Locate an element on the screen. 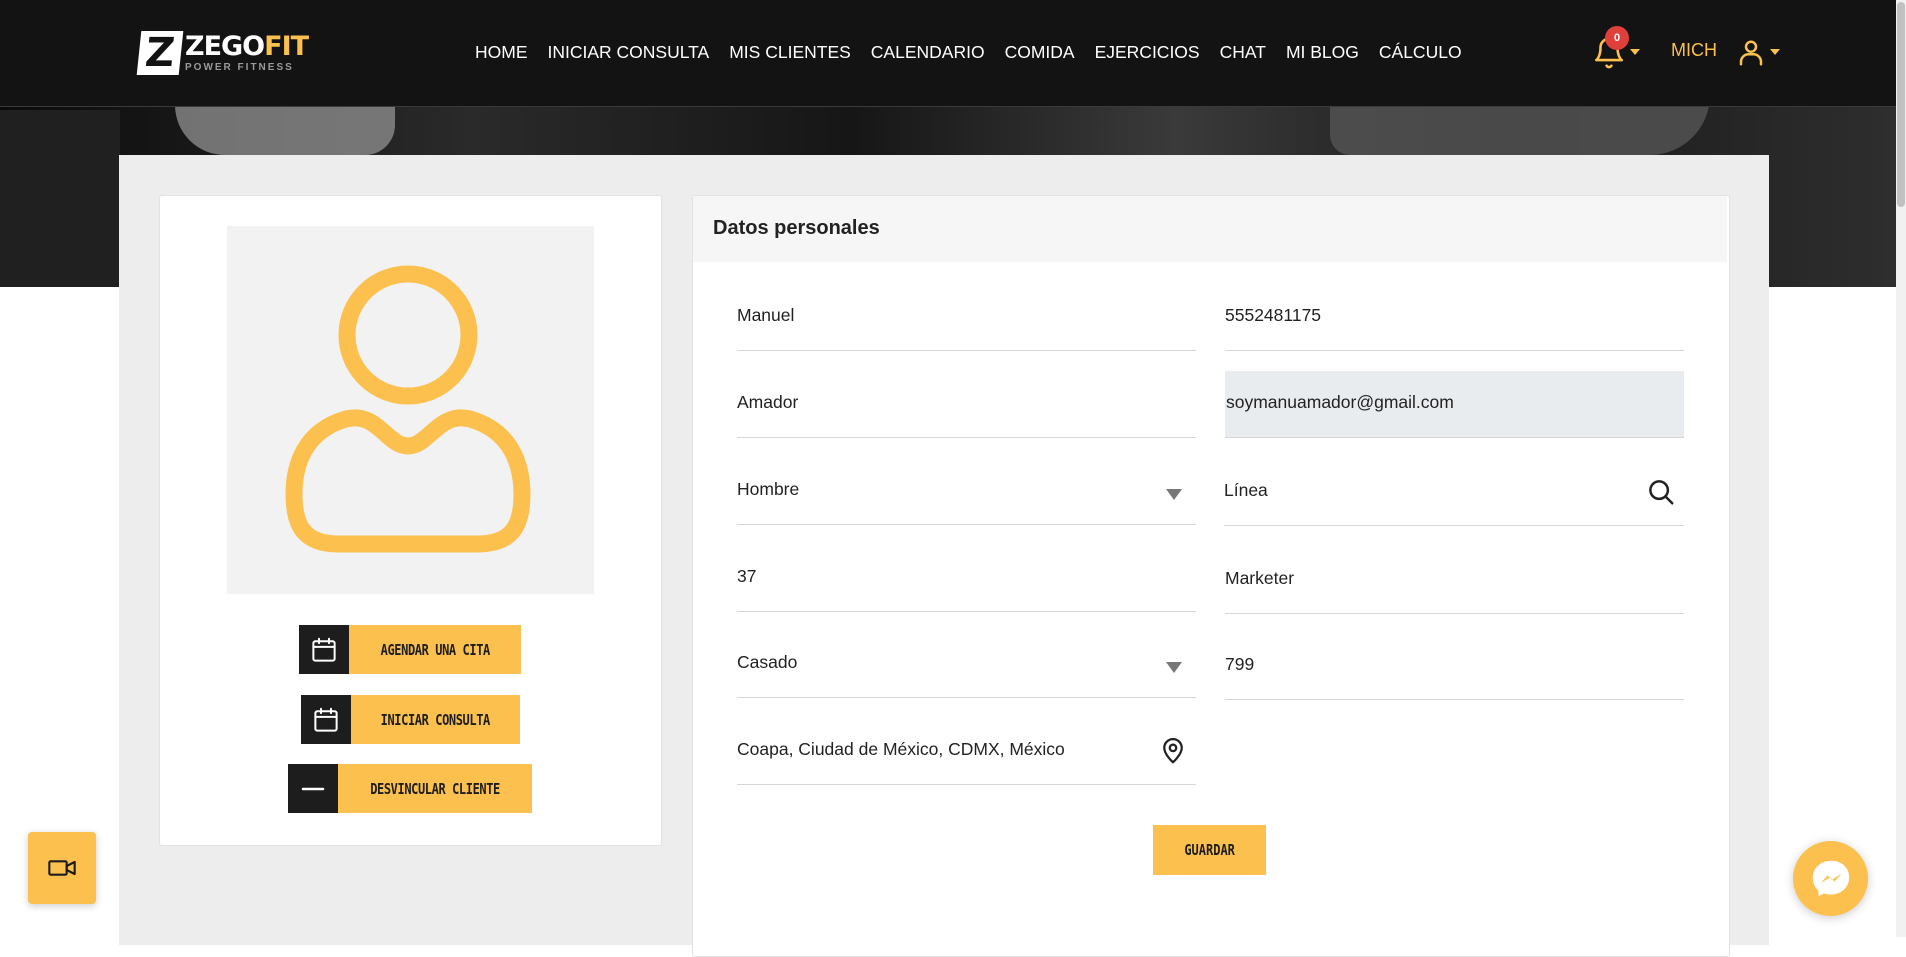 The width and height of the screenshot is (1906, 957). logo-word-accent: FIT is located at coordinates (286, 46).